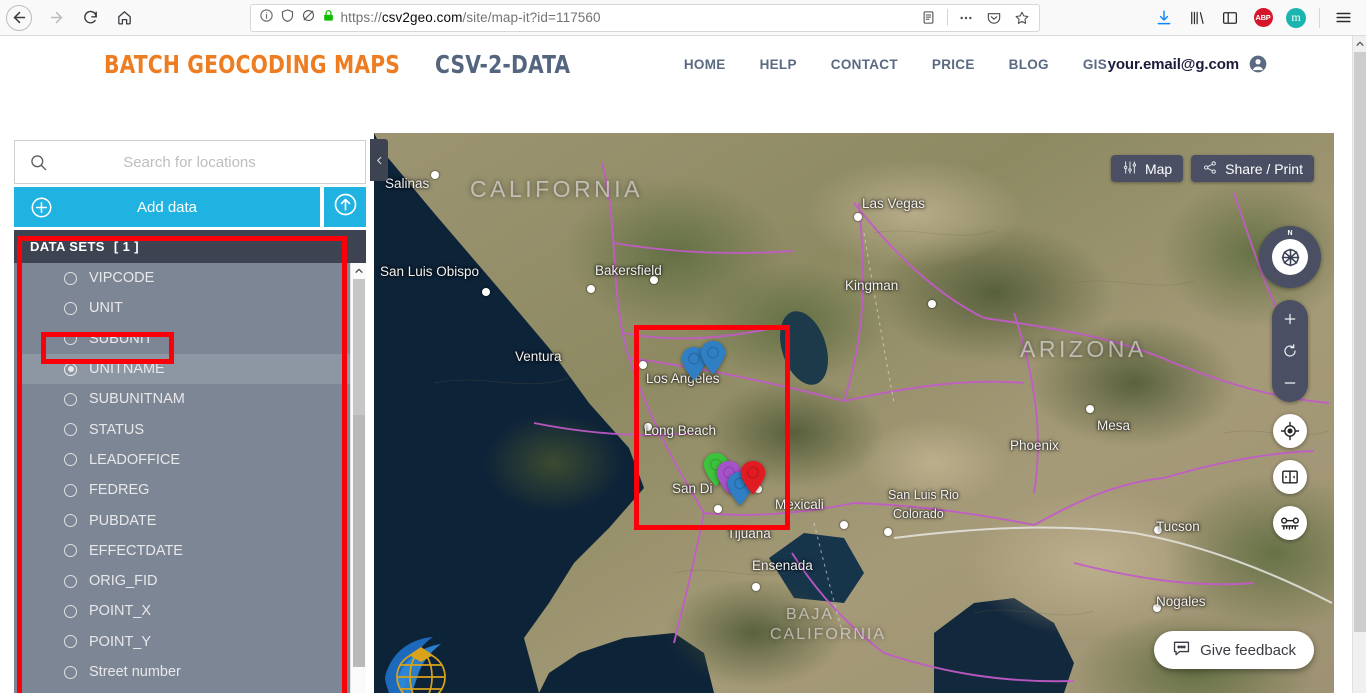 The width and height of the screenshot is (1366, 693). What do you see at coordinates (167, 207) in the screenshot?
I see `add-data-button: Add data` at bounding box center [167, 207].